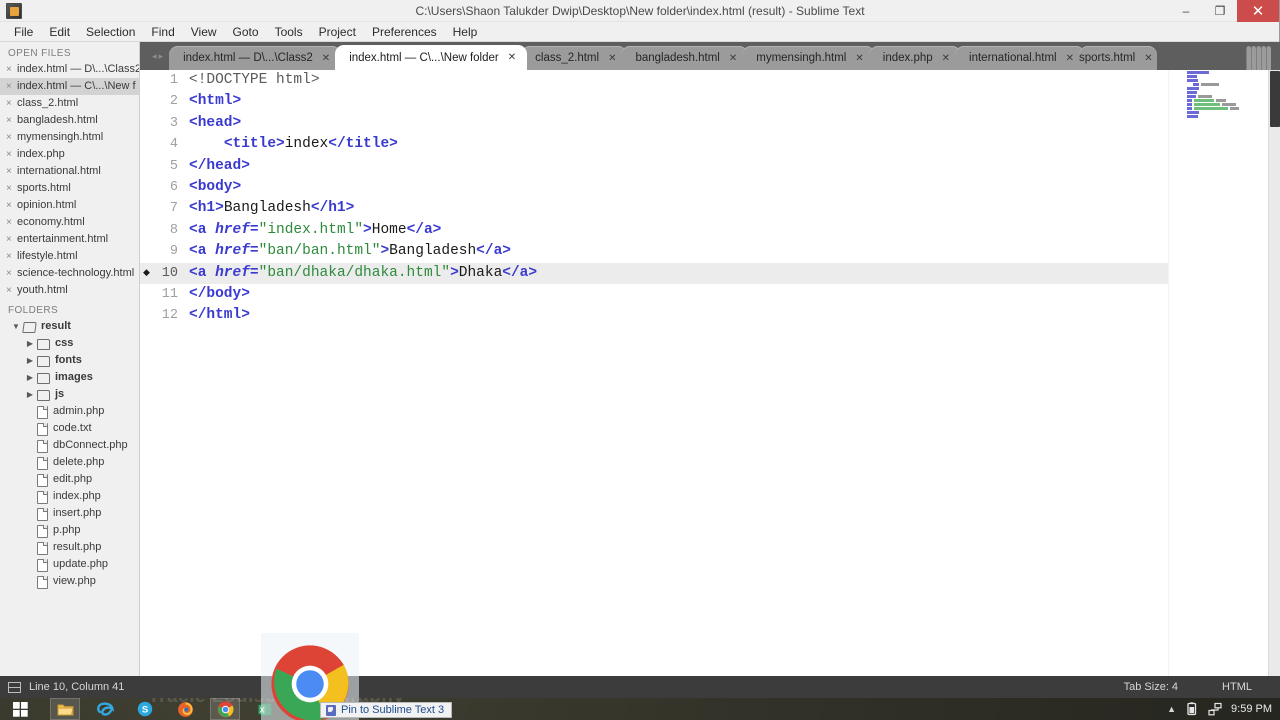 Image resolution: width=1280 pixels, height=720 pixels. What do you see at coordinates (69, 239) in the screenshot?
I see `open-file-item: × entertainment.html` at bounding box center [69, 239].